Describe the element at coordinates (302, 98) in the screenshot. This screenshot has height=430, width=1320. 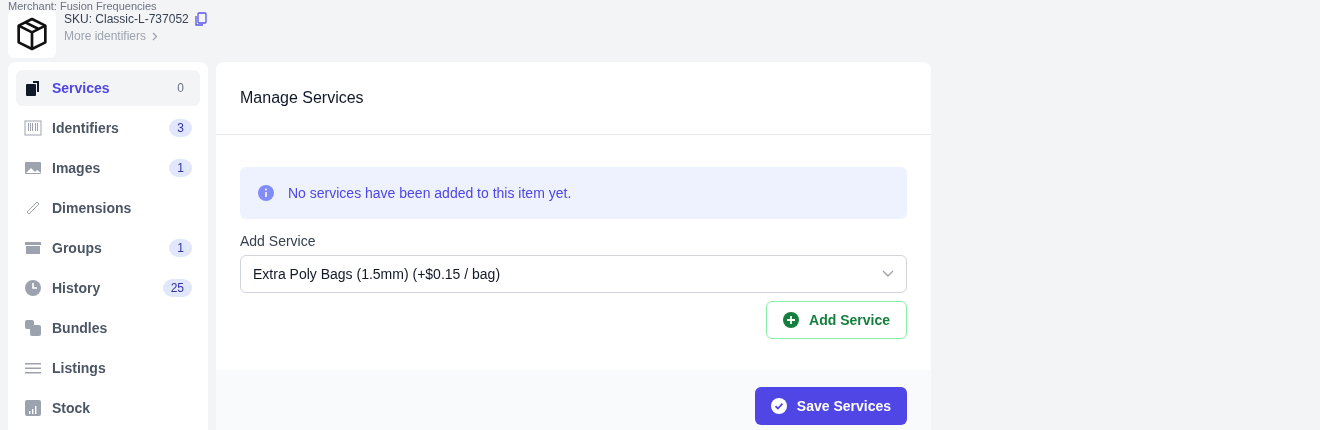
I see `card-title: Manage Services` at that location.